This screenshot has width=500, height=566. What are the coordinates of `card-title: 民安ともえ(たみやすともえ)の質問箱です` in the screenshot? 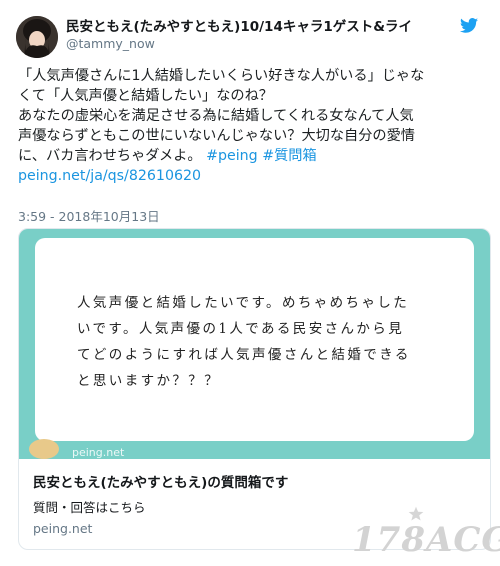 It's located at (160, 481).